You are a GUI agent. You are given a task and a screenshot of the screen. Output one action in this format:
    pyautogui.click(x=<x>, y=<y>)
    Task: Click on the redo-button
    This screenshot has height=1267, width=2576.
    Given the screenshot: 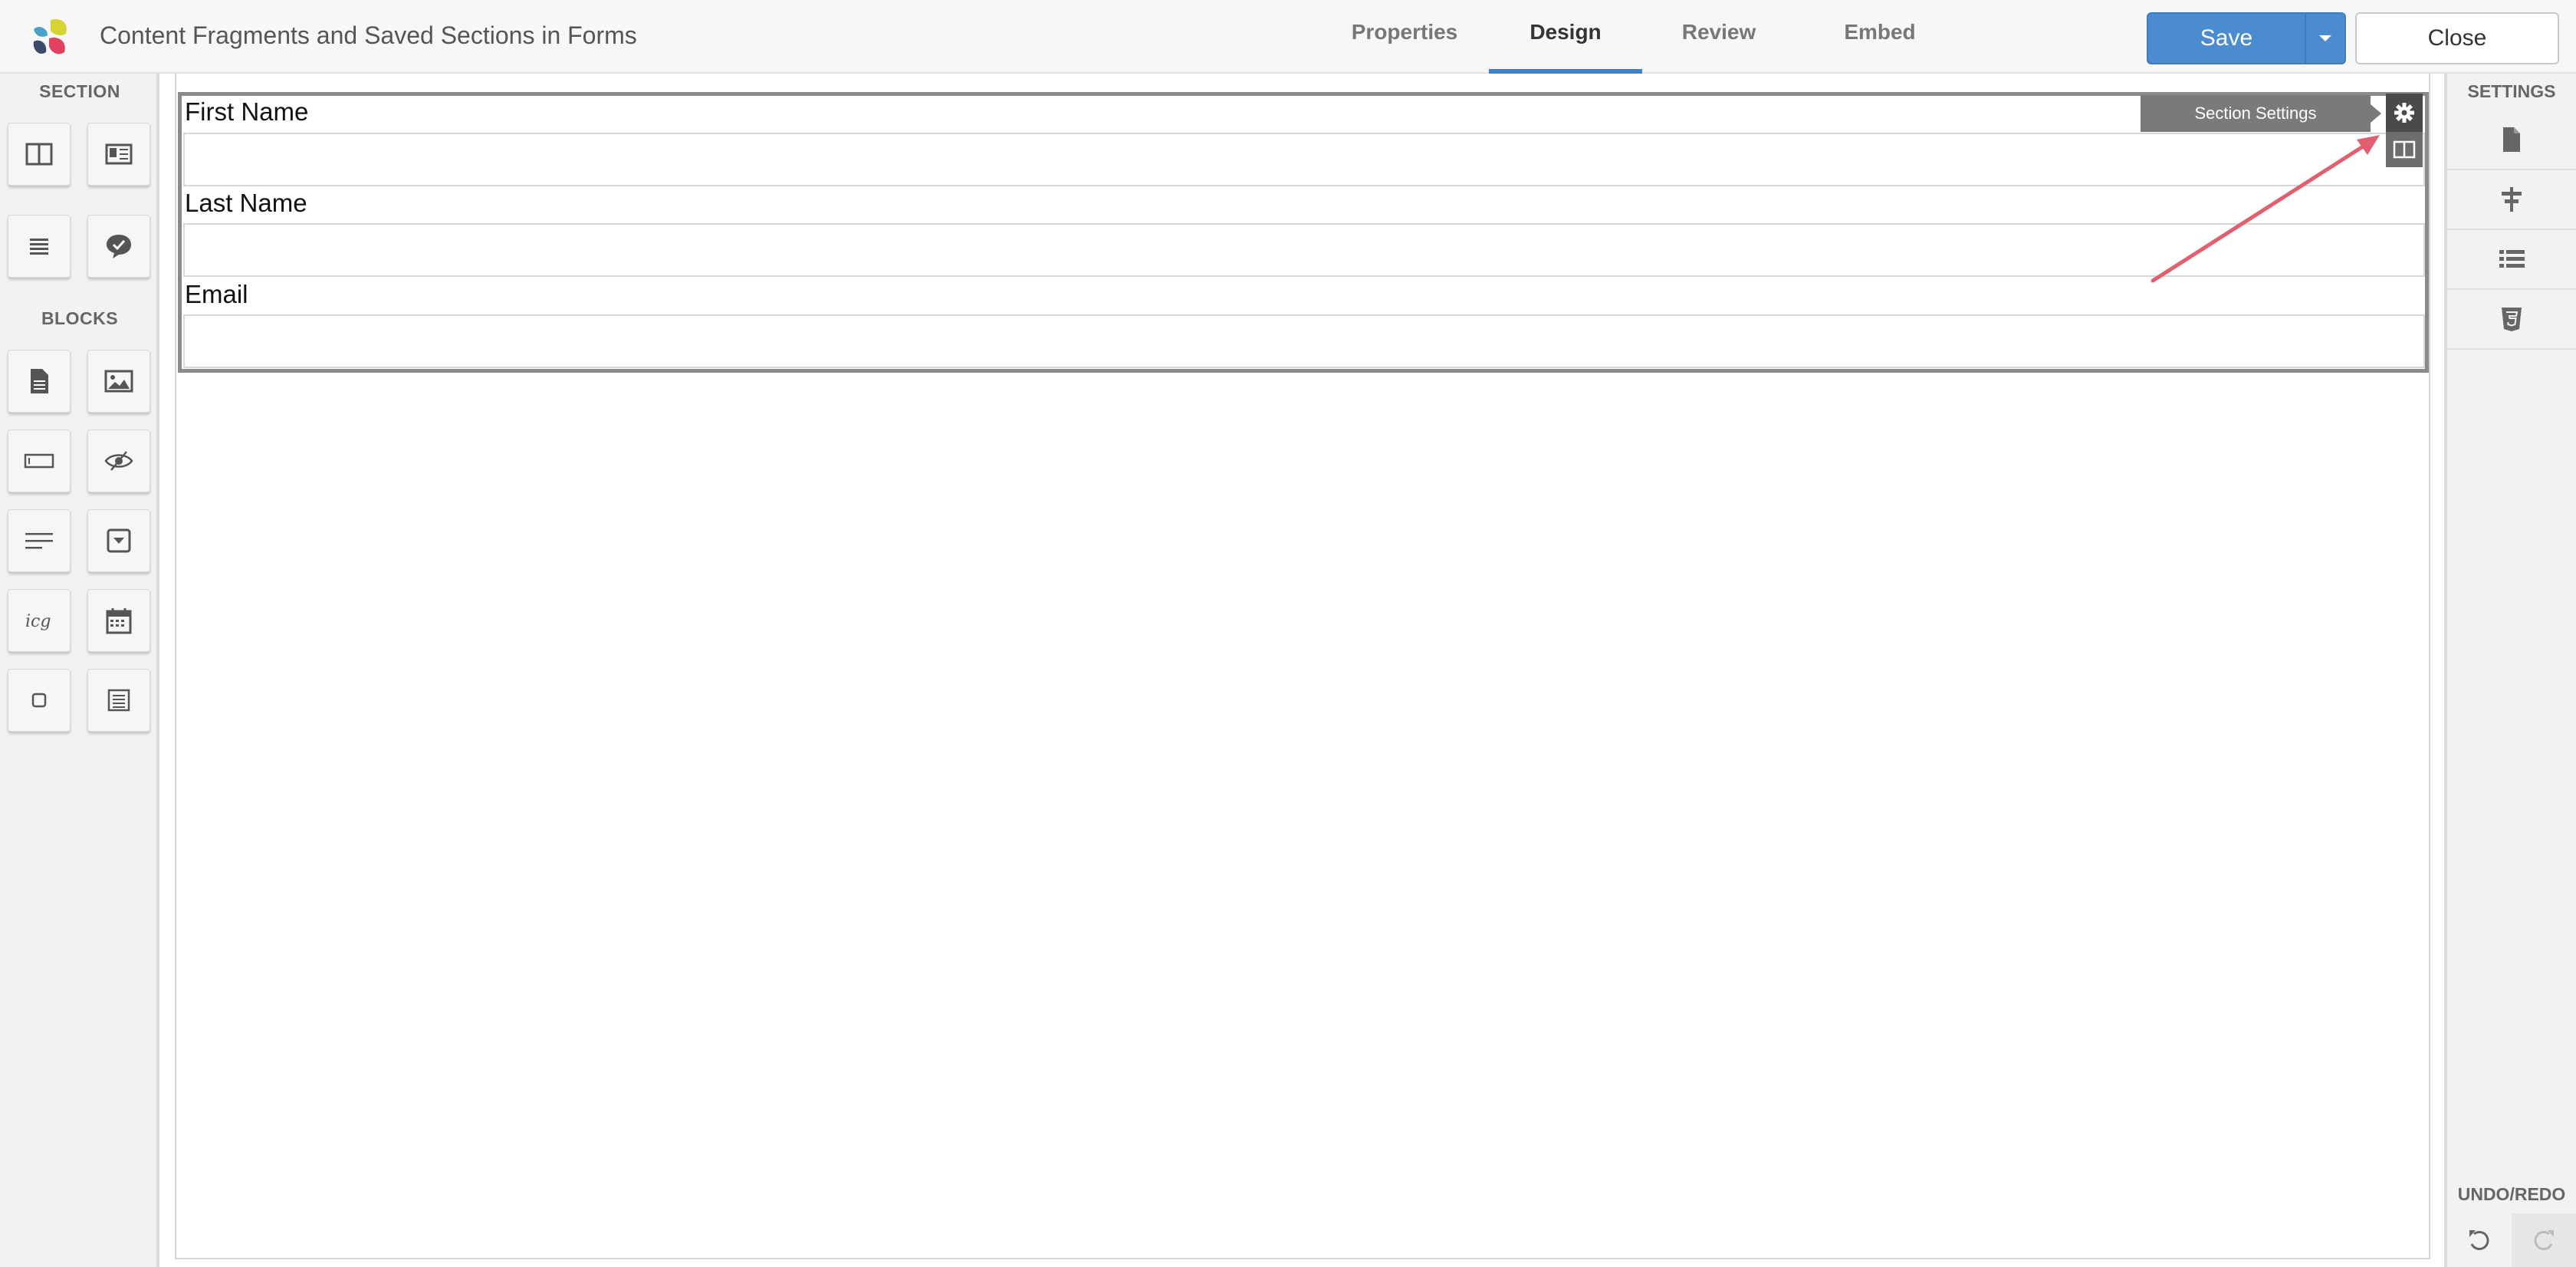 What is the action you would take?
    pyautogui.click(x=2544, y=1240)
    